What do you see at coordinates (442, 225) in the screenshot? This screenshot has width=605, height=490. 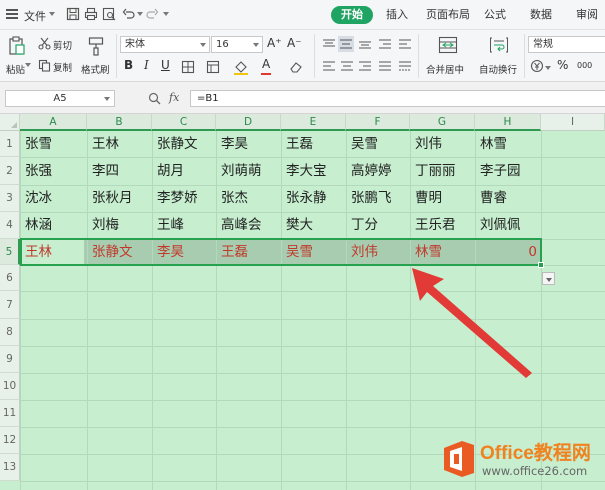 I see `cell-g4: 王乐君` at bounding box center [442, 225].